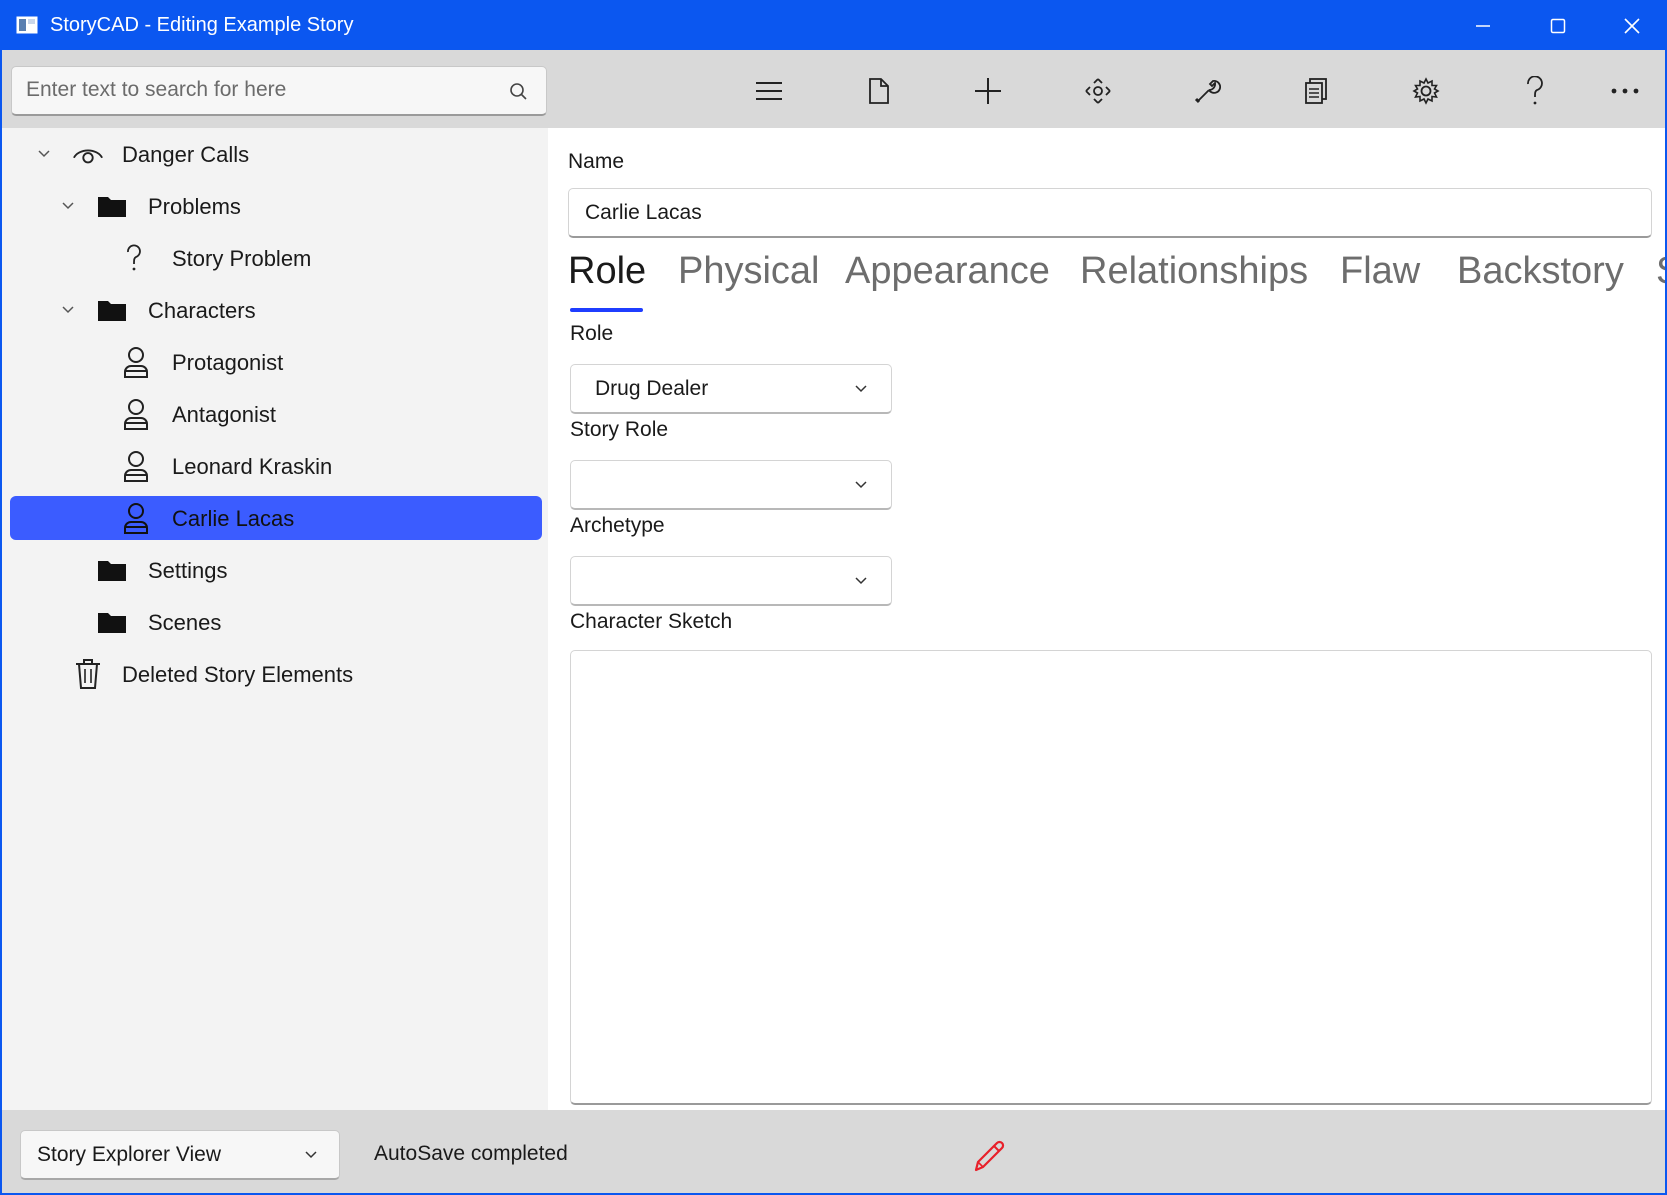 This screenshot has height=1195, width=1667. I want to click on archetype-dropdown, so click(731, 581).